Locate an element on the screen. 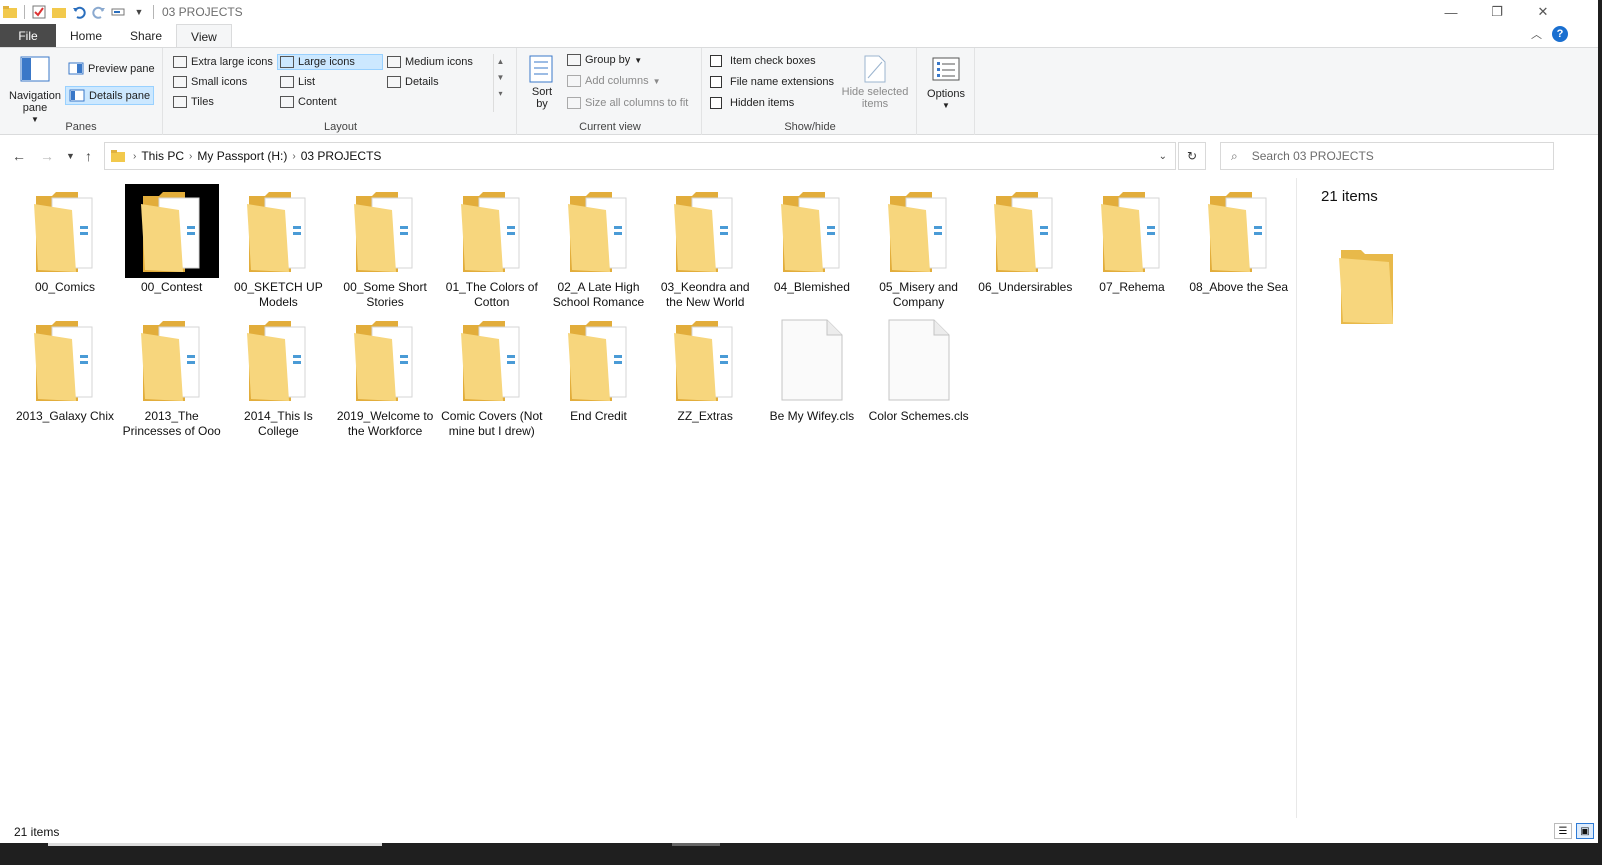 This screenshot has width=1602, height=865. address-dropdown-chevron-icon: ⌄ is located at coordinates (1163, 156).